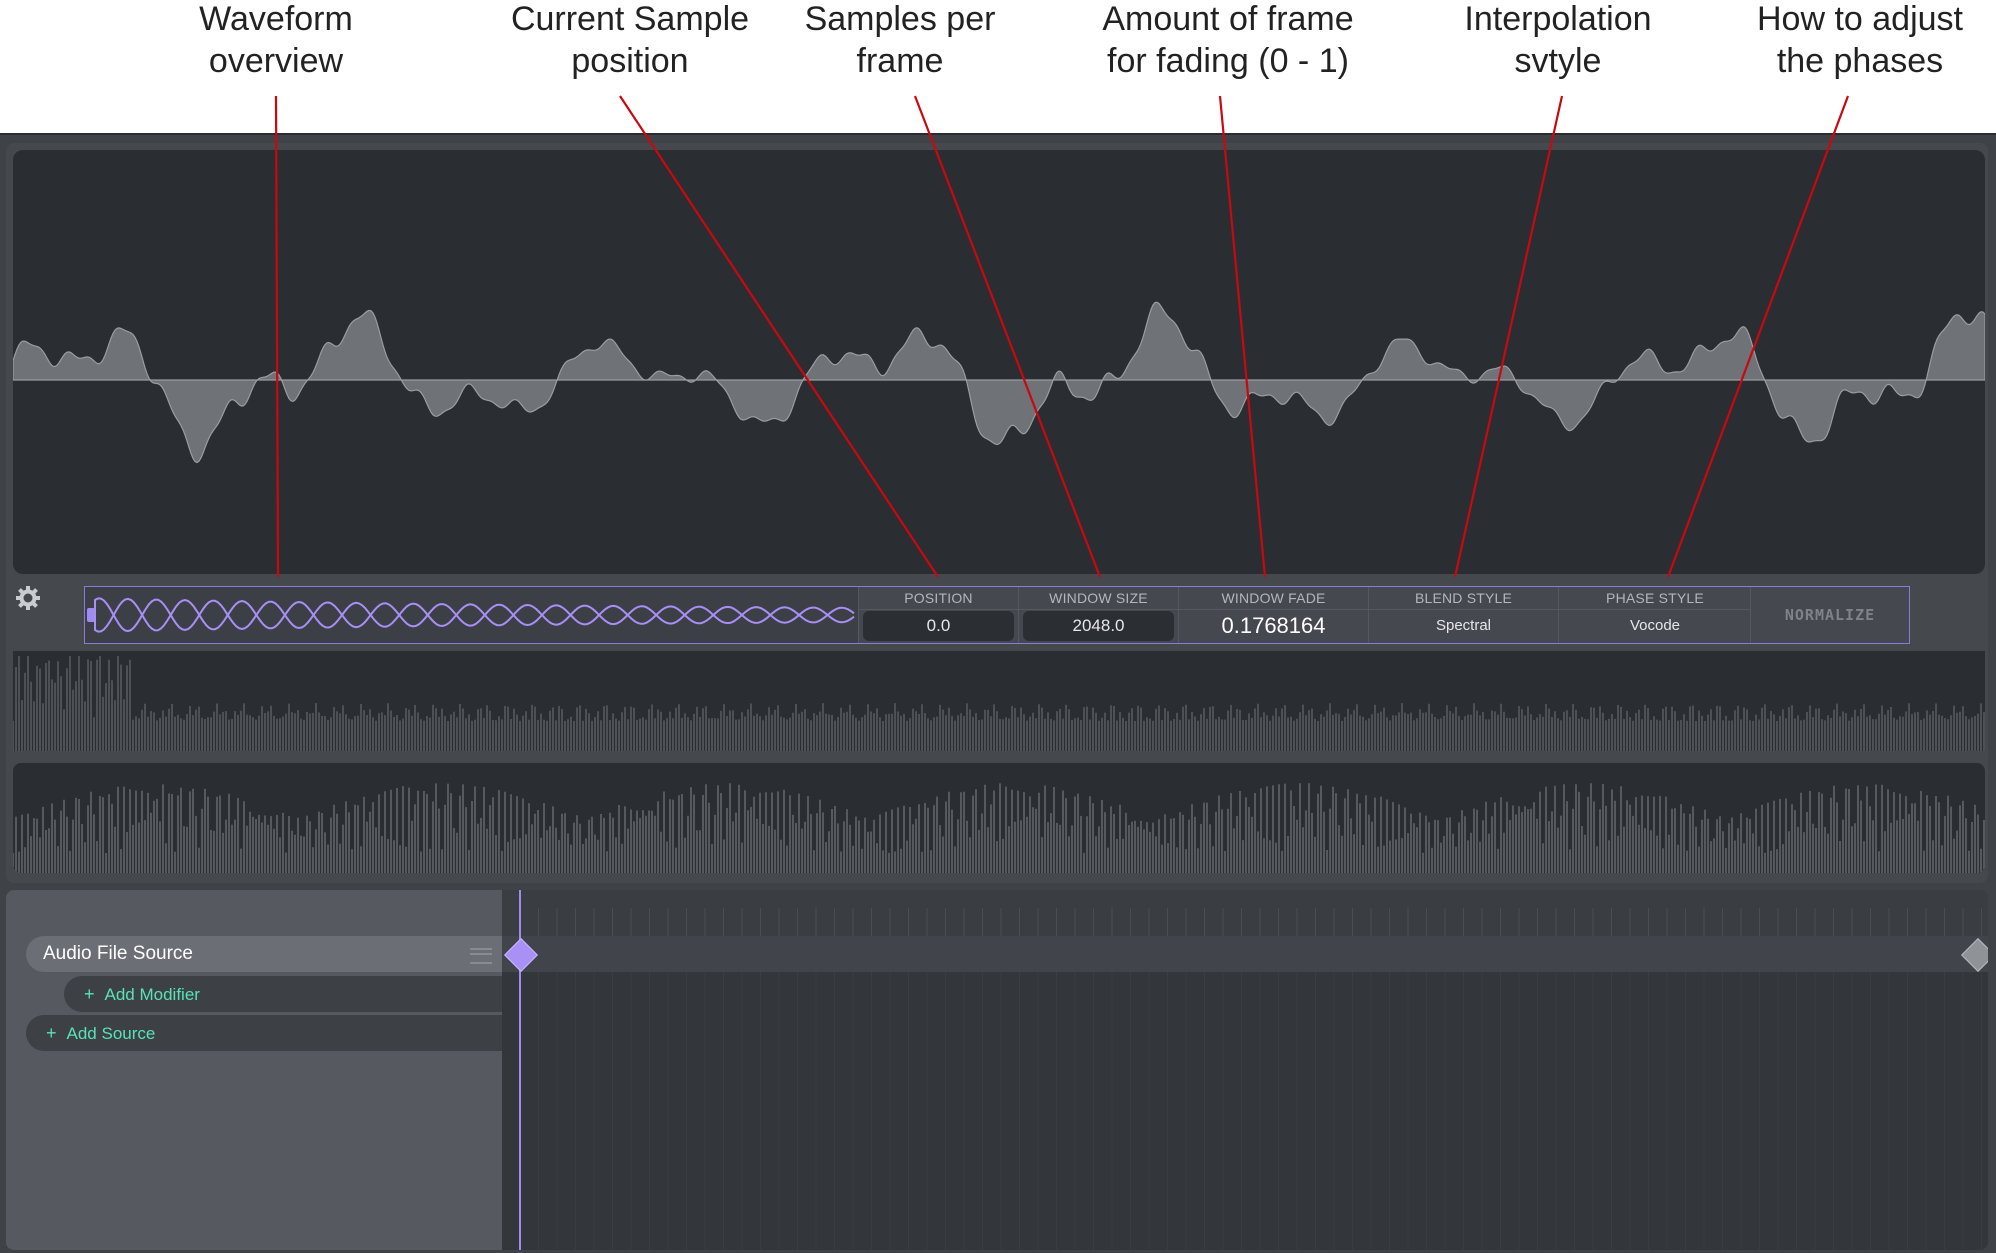  I want to click on source-track-label: Audio File Source, so click(118, 953).